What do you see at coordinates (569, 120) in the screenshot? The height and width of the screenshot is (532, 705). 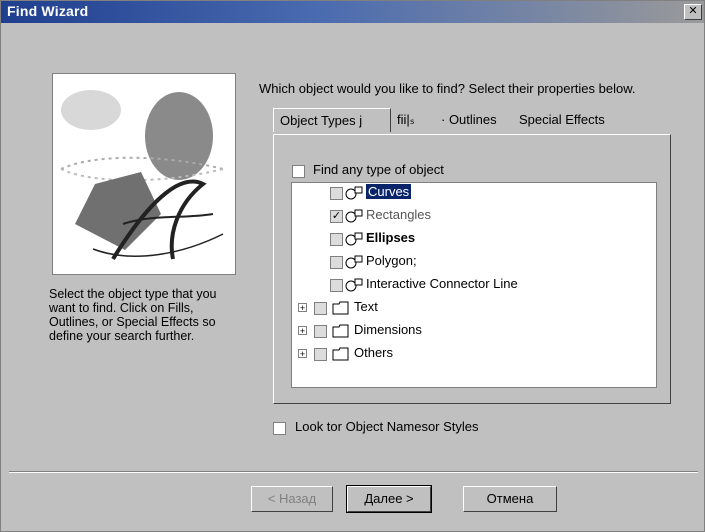 I see `tab-special-effects: Special Effects` at bounding box center [569, 120].